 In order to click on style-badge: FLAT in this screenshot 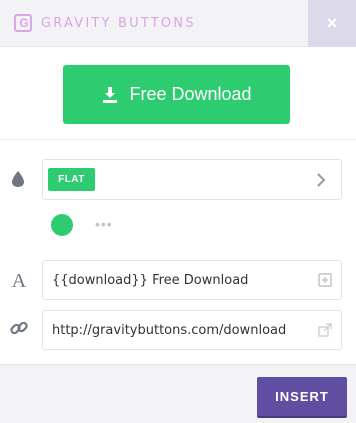, I will do `click(71, 179)`.